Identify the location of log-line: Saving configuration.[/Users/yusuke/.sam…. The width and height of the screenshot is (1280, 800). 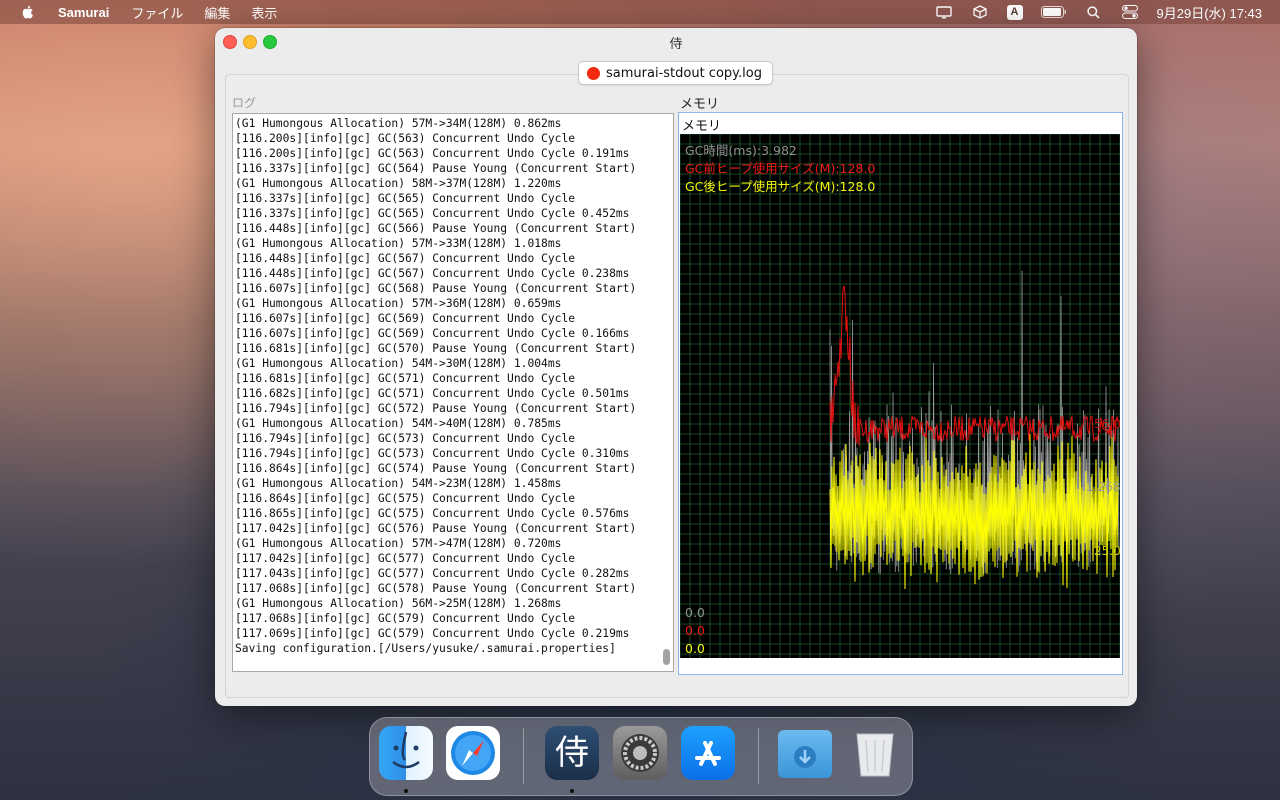
(425, 648).